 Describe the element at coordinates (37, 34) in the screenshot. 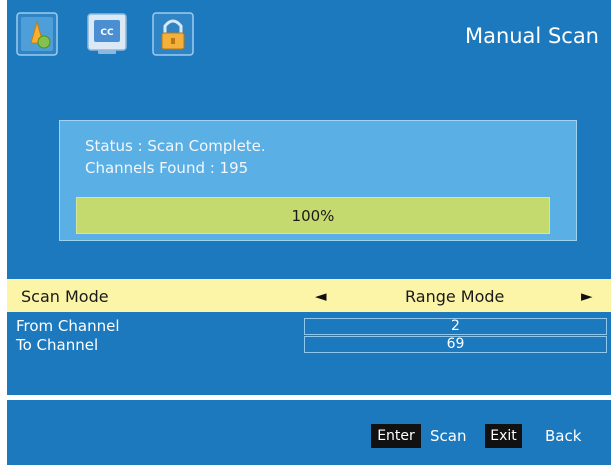

I see `picture-settings-icon` at that location.